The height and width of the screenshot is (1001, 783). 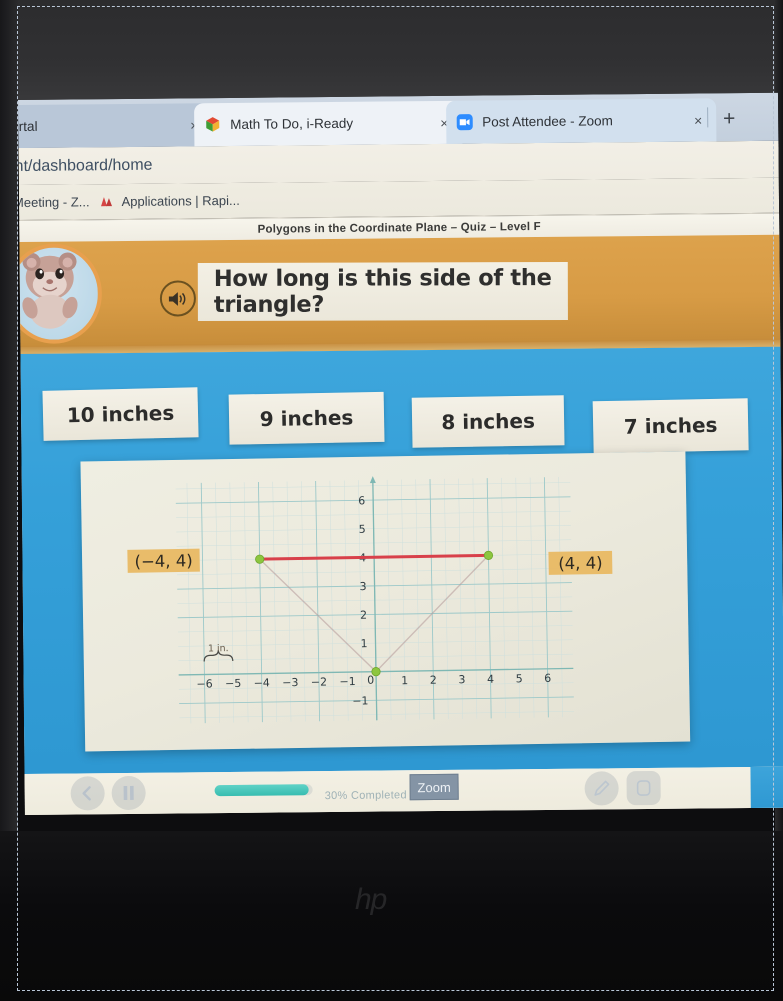 I want to click on url-text: nt/dashboard/home, so click(x=85, y=165).